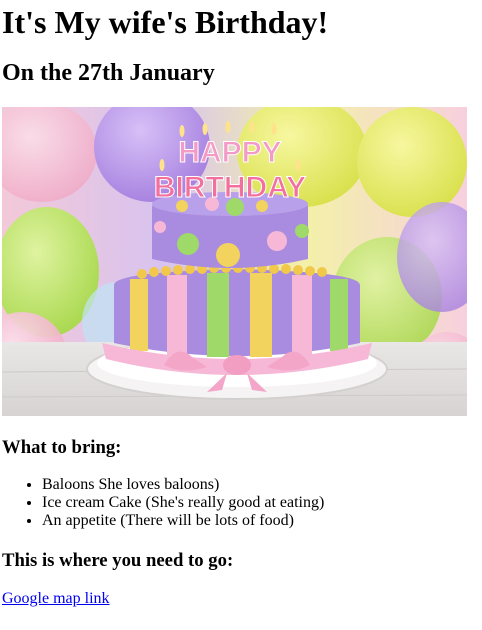 This screenshot has height=630, width=482. What do you see at coordinates (118, 560) in the screenshot?
I see `directions-heading: This is where you need to go:` at bounding box center [118, 560].